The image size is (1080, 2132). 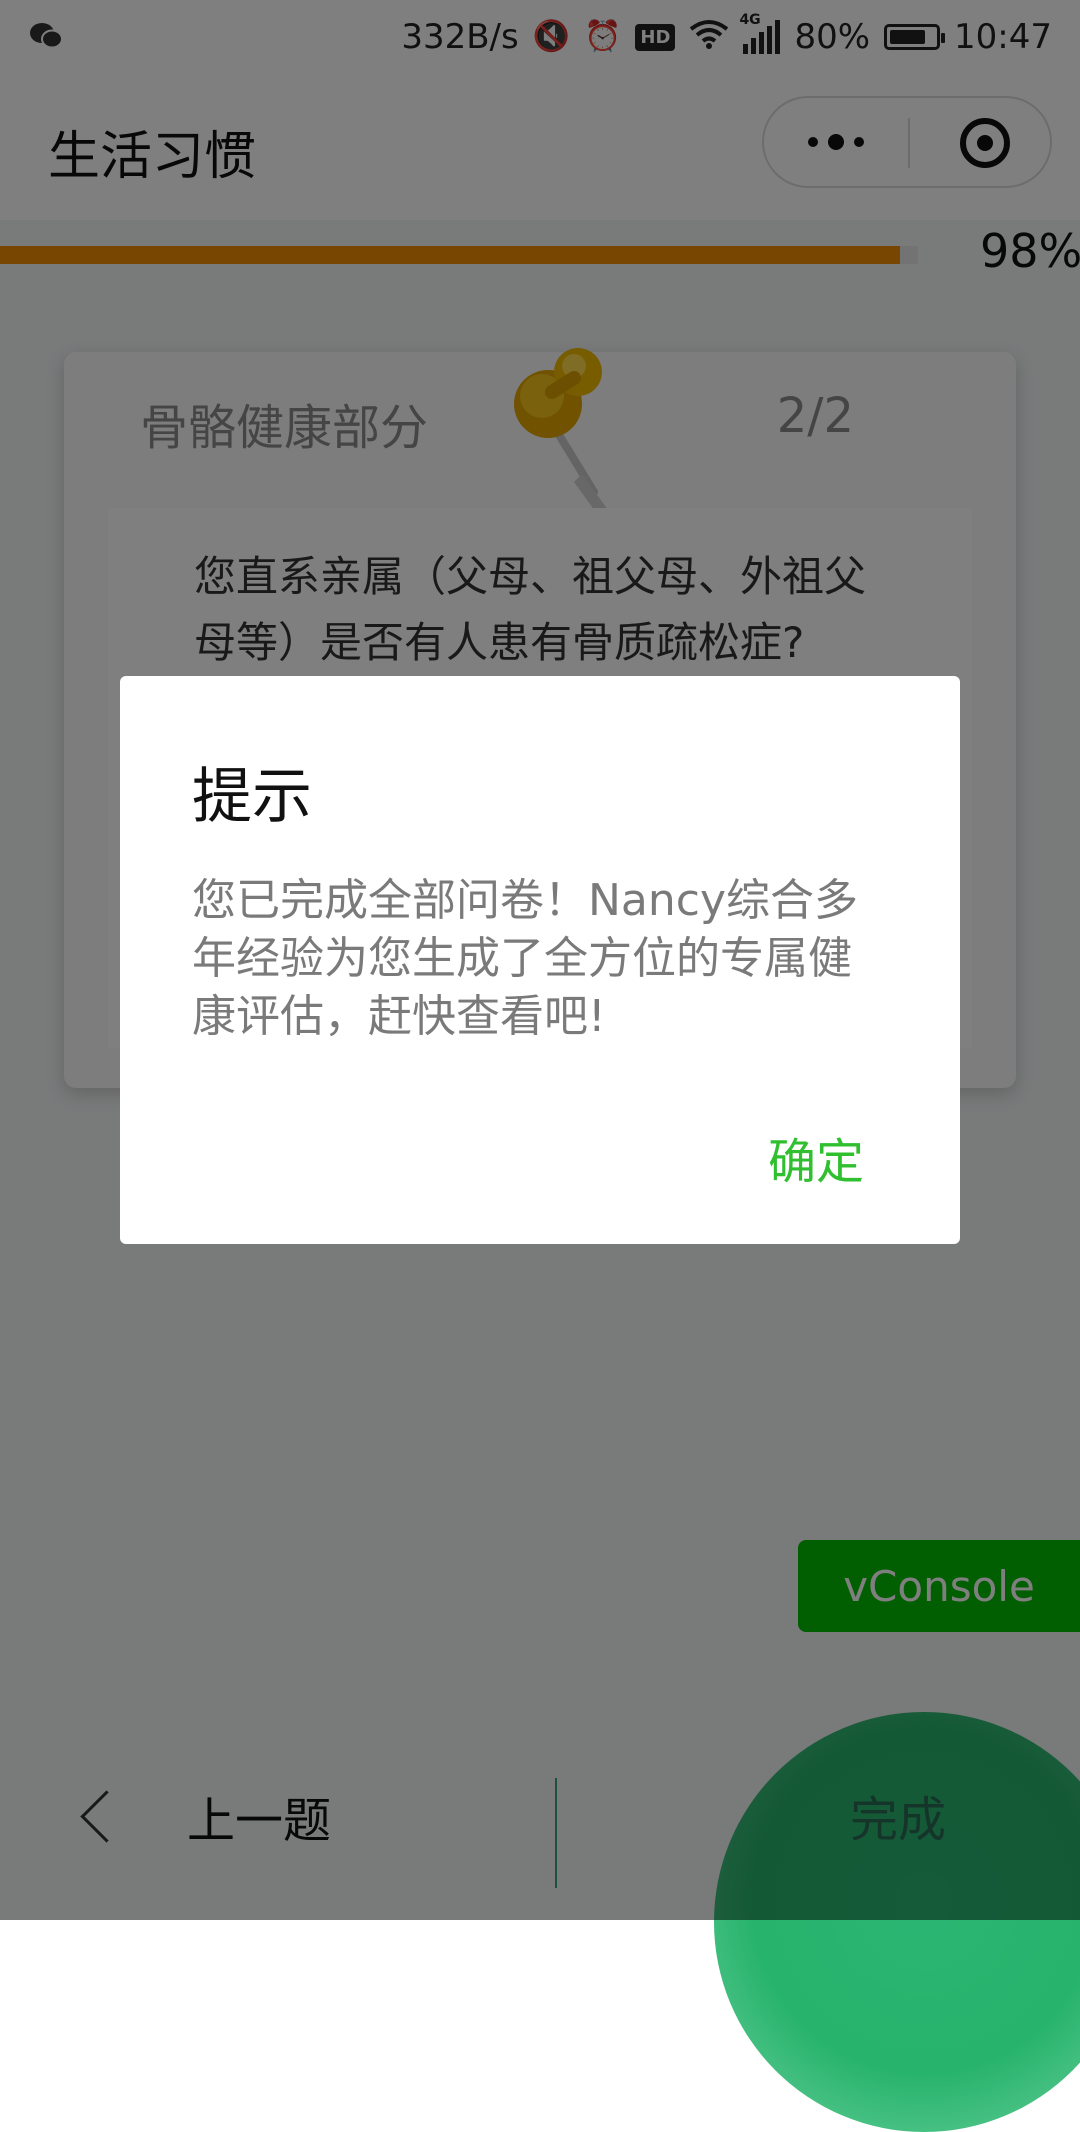 I want to click on dialog-title: 提示, so click(x=252, y=797).